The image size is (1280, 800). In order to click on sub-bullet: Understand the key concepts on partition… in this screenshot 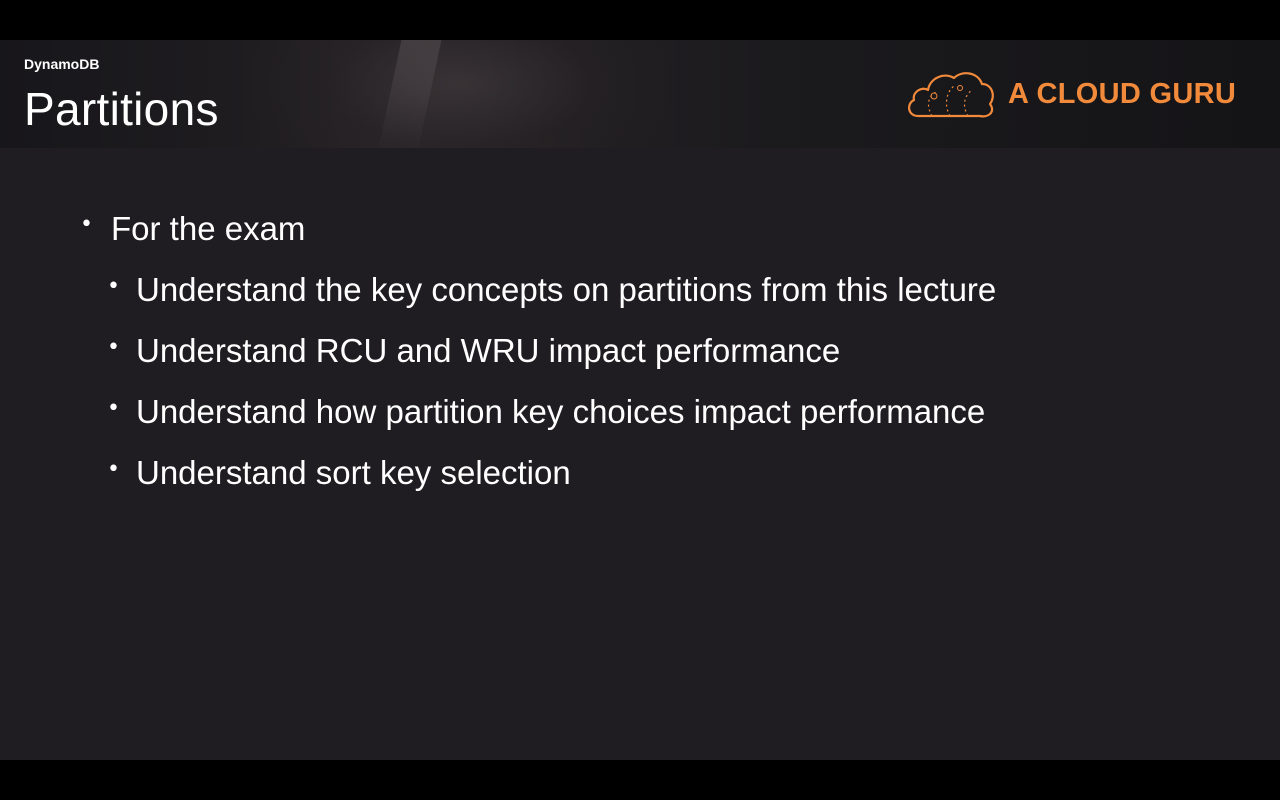, I will do `click(566, 289)`.